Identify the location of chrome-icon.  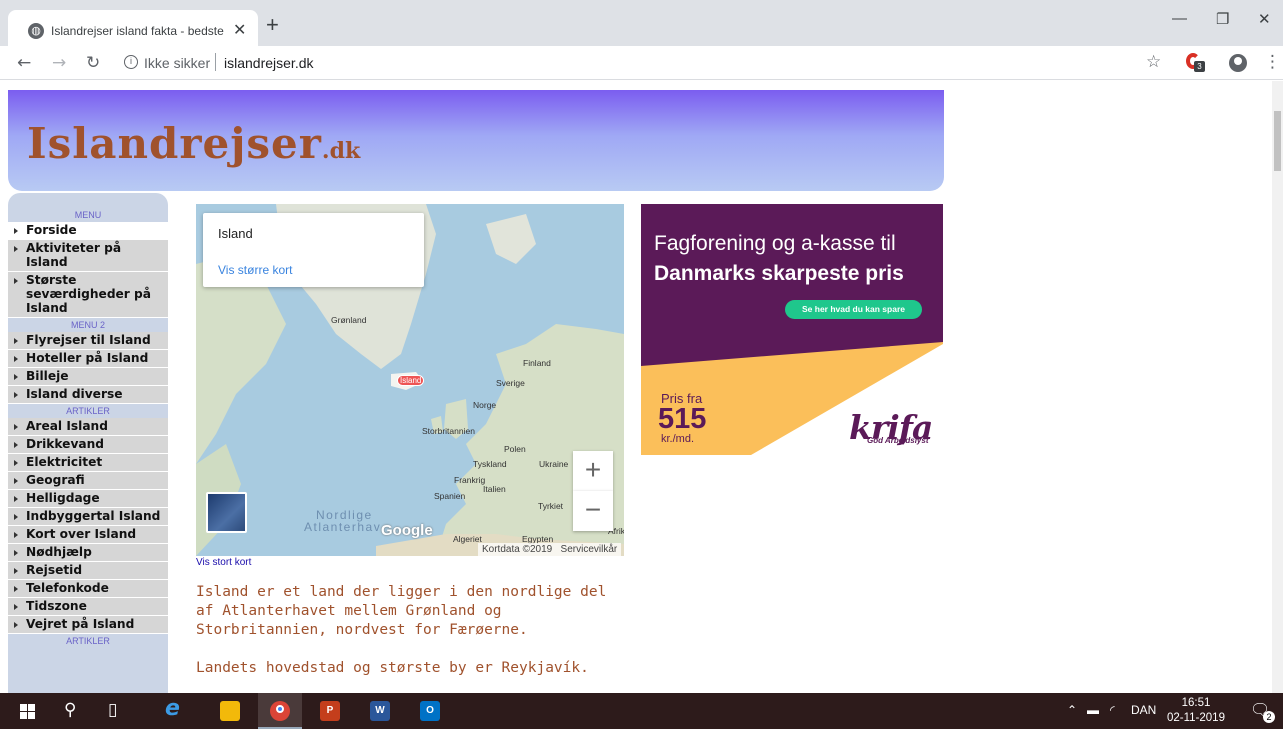
(280, 711).